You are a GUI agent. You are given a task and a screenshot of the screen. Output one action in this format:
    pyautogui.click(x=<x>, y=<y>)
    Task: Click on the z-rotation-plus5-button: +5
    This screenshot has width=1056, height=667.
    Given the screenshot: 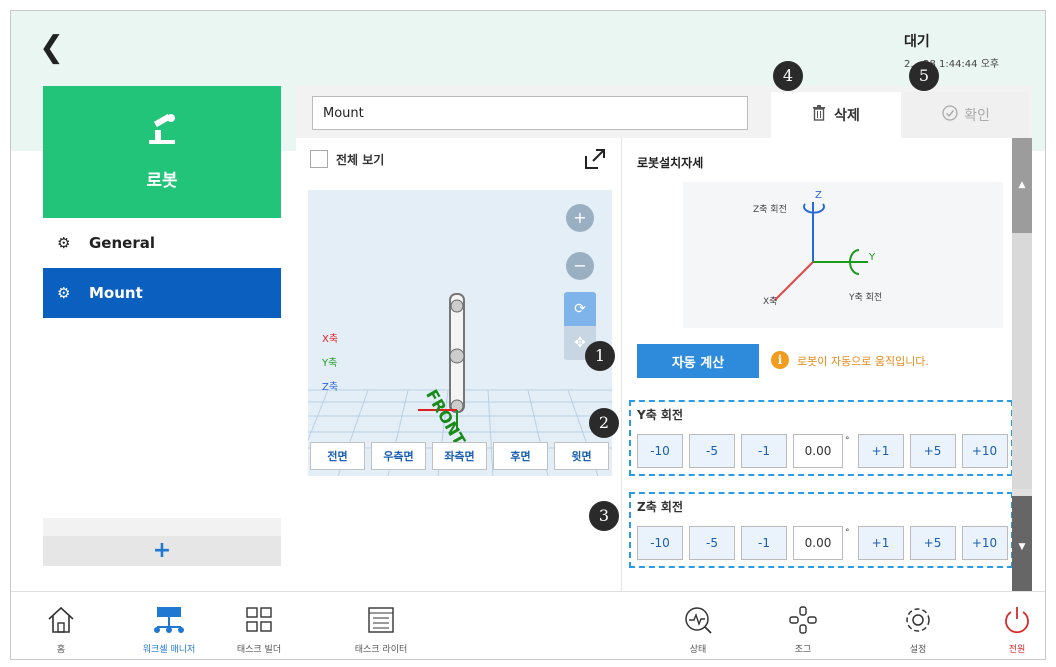 What is the action you would take?
    pyautogui.click(x=932, y=543)
    